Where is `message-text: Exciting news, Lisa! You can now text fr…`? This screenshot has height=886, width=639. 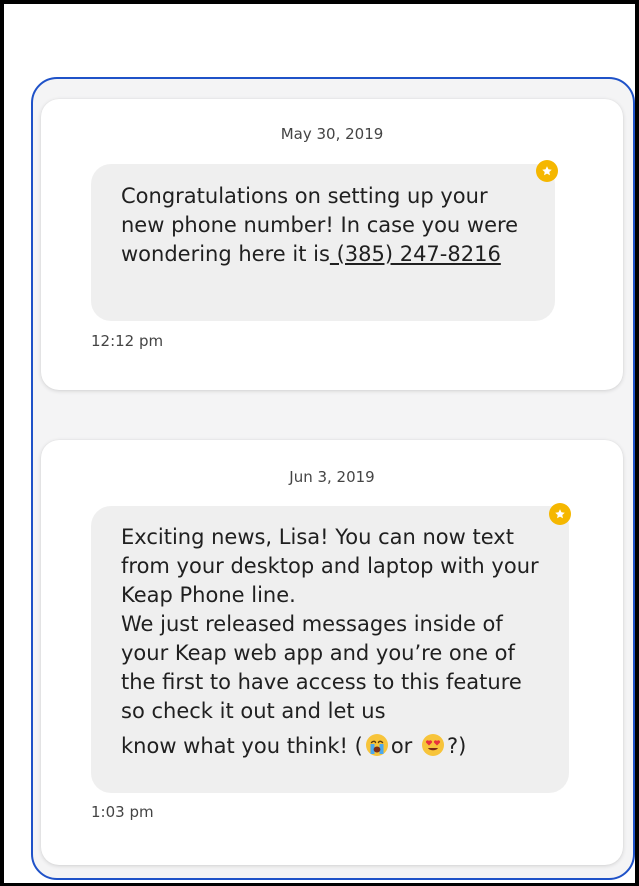
message-text: Exciting news, Lisa! You can now text fr… is located at coordinates (330, 624).